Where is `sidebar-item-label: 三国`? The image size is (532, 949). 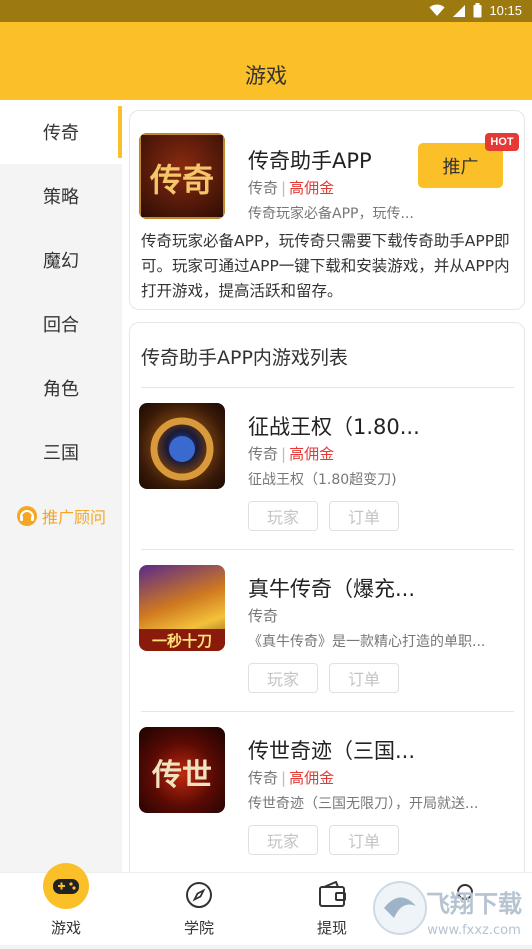
sidebar-item-label: 三国 is located at coordinates (61, 453).